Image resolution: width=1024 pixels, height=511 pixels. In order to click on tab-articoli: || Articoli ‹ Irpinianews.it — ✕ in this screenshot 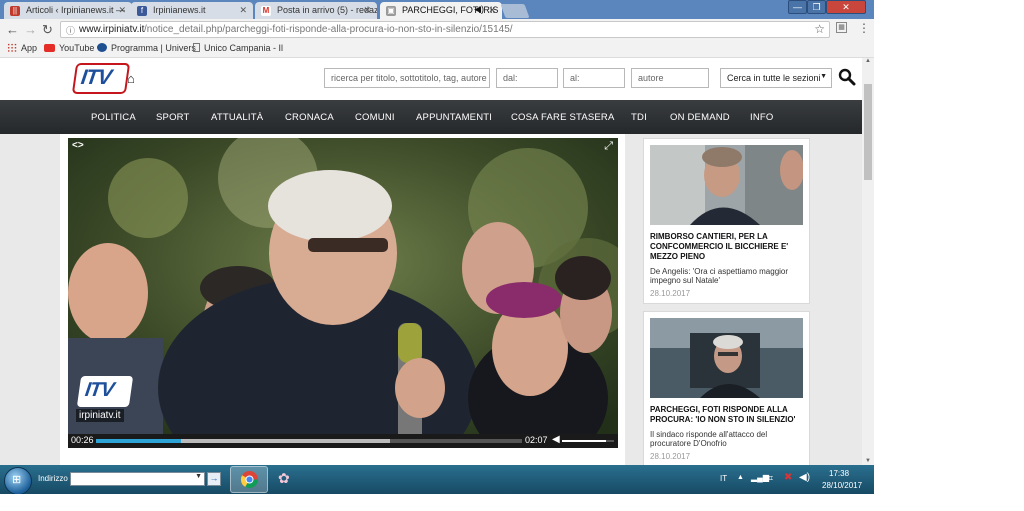, I will do `click(68, 10)`.